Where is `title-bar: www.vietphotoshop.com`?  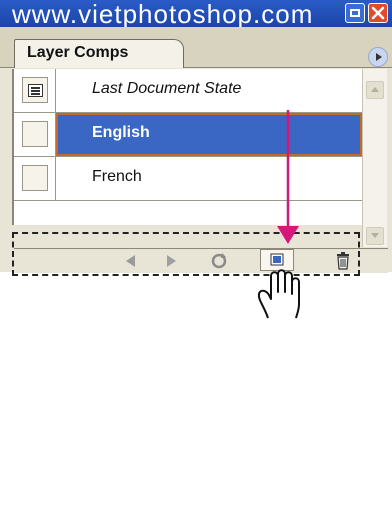 title-bar: www.vietphotoshop.com is located at coordinates (196, 14).